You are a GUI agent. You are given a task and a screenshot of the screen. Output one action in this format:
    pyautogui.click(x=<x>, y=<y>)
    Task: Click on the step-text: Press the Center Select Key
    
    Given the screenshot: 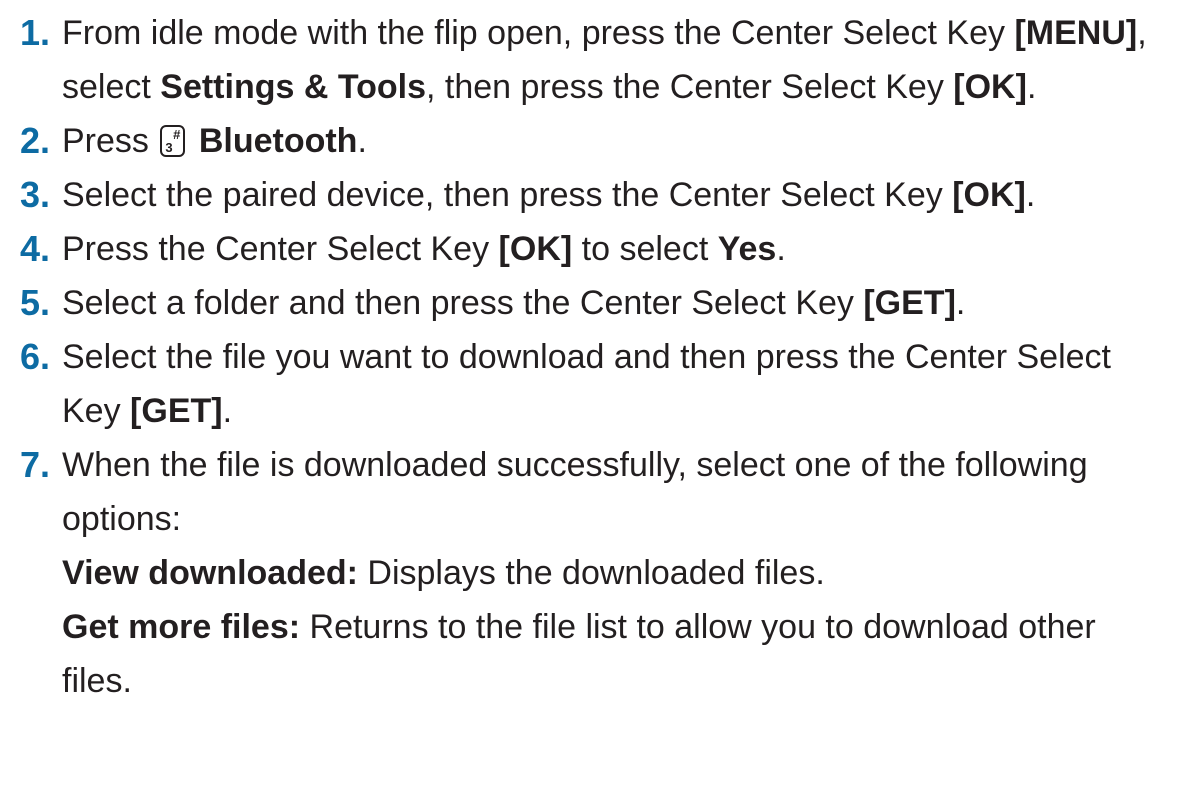 What is the action you would take?
    pyautogui.click(x=280, y=249)
    